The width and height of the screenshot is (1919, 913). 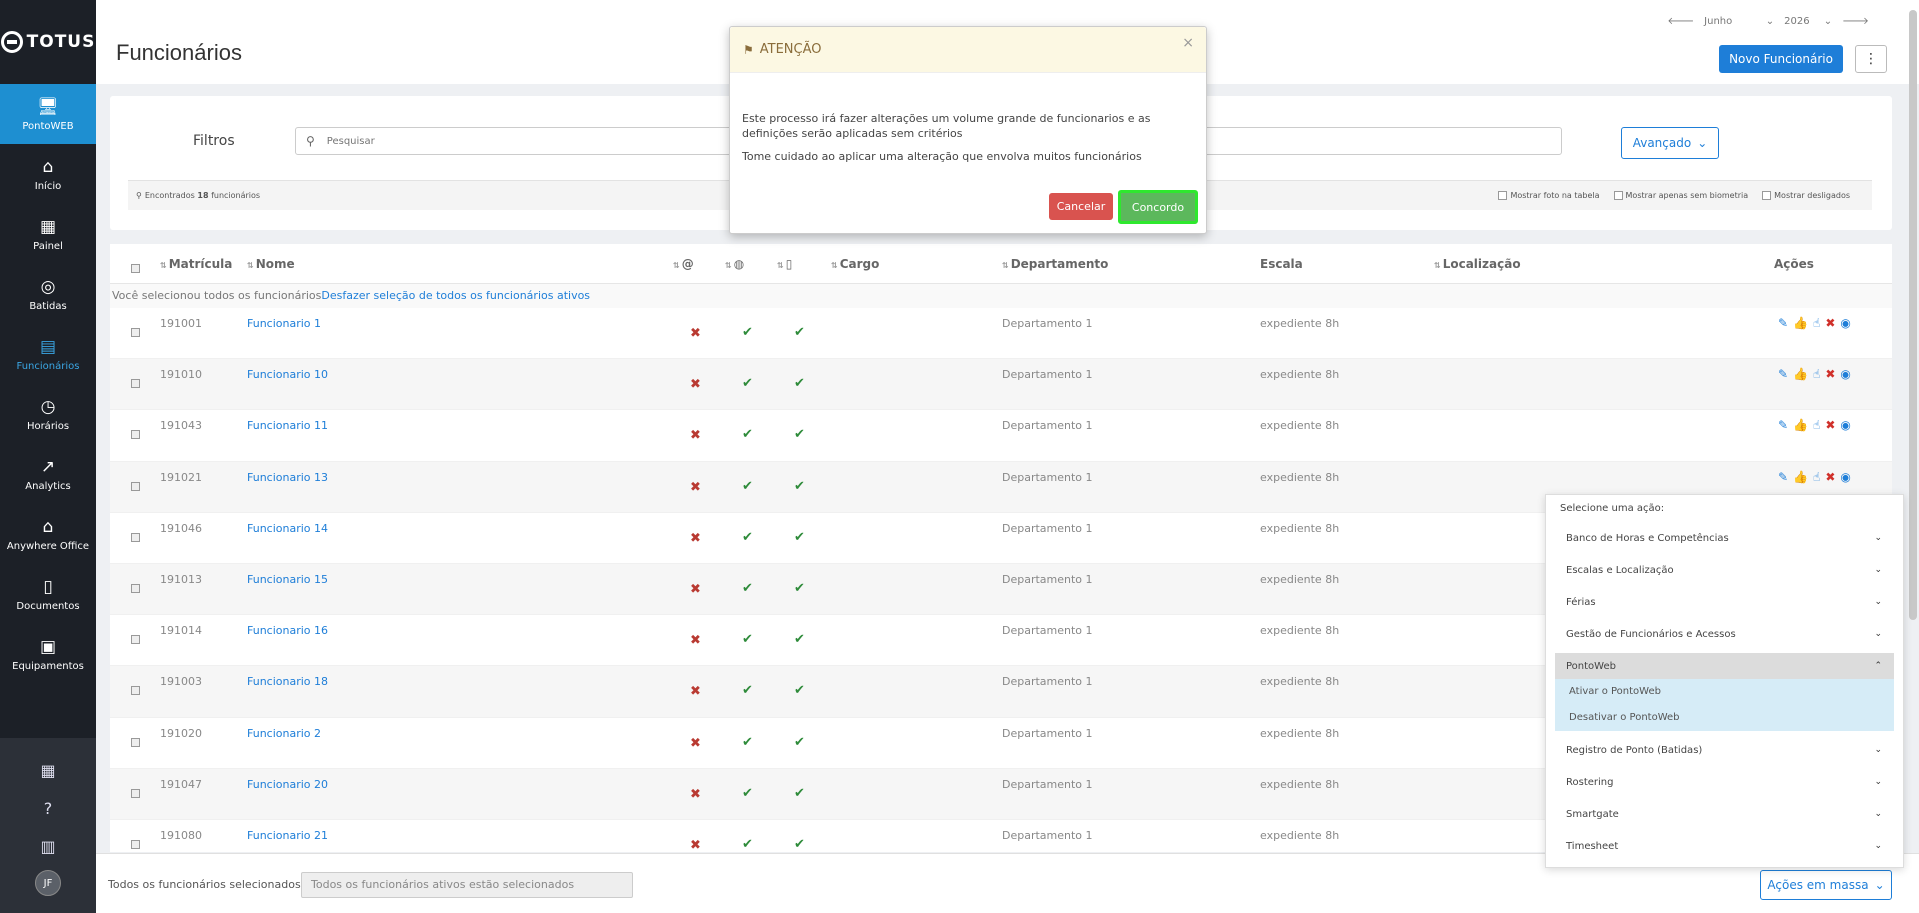 I want to click on sidebar-item-painel: ▦ Painel, so click(x=48, y=234).